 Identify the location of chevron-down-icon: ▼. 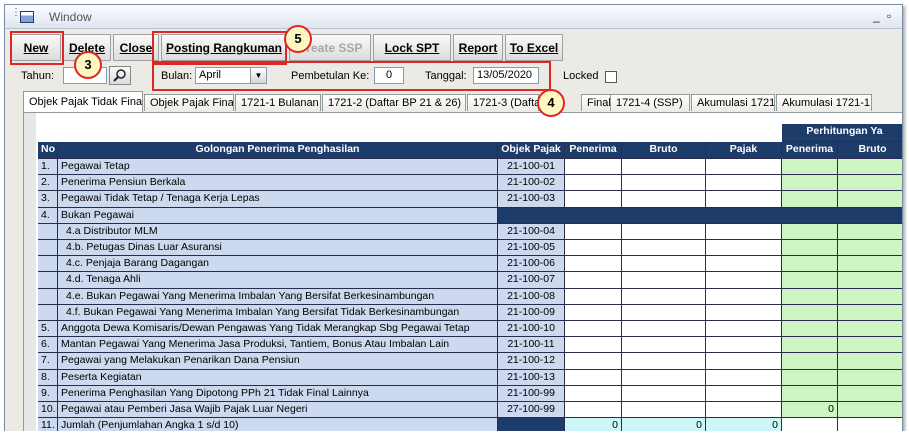
(258, 75).